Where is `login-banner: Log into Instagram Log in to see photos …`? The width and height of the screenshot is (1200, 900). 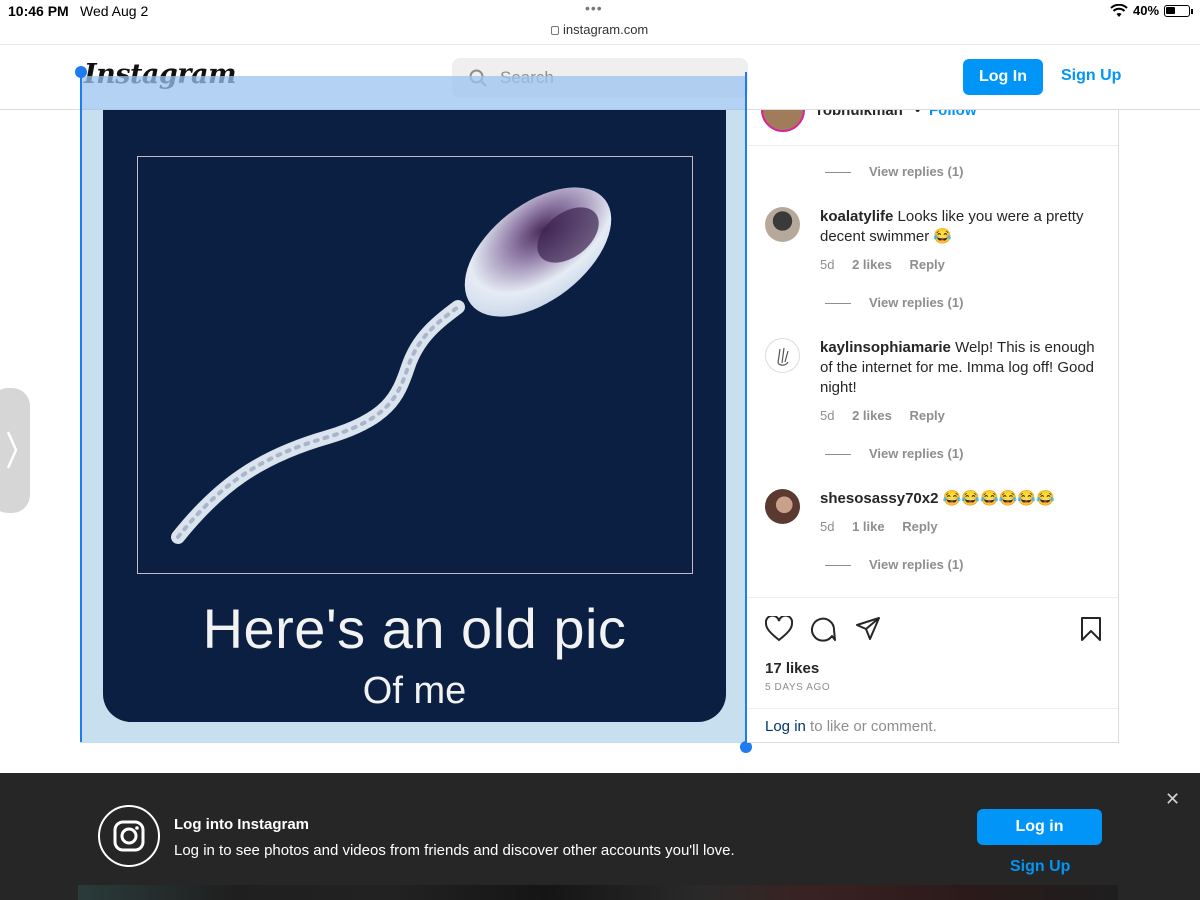
login-banner: Log into Instagram Log in to see photos … is located at coordinates (600, 836).